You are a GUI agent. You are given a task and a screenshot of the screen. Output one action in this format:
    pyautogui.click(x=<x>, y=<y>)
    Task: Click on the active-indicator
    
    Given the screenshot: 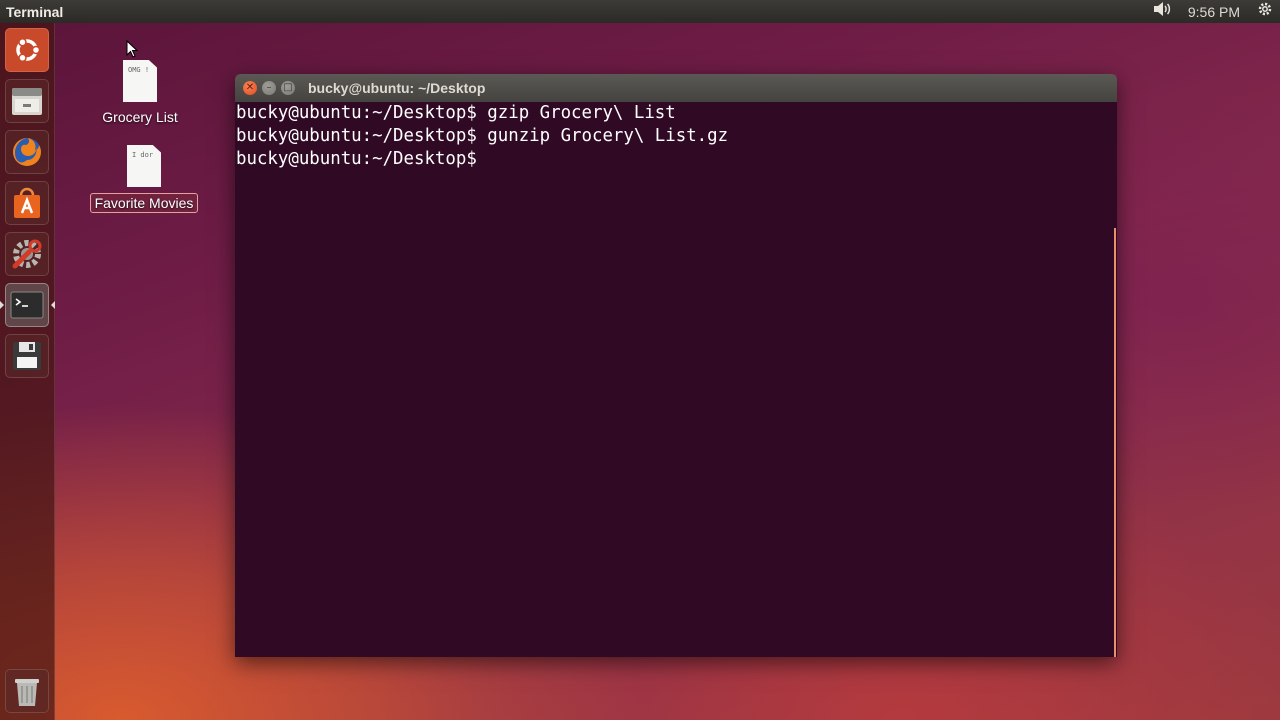 What is the action you would take?
    pyautogui.click(x=53, y=305)
    